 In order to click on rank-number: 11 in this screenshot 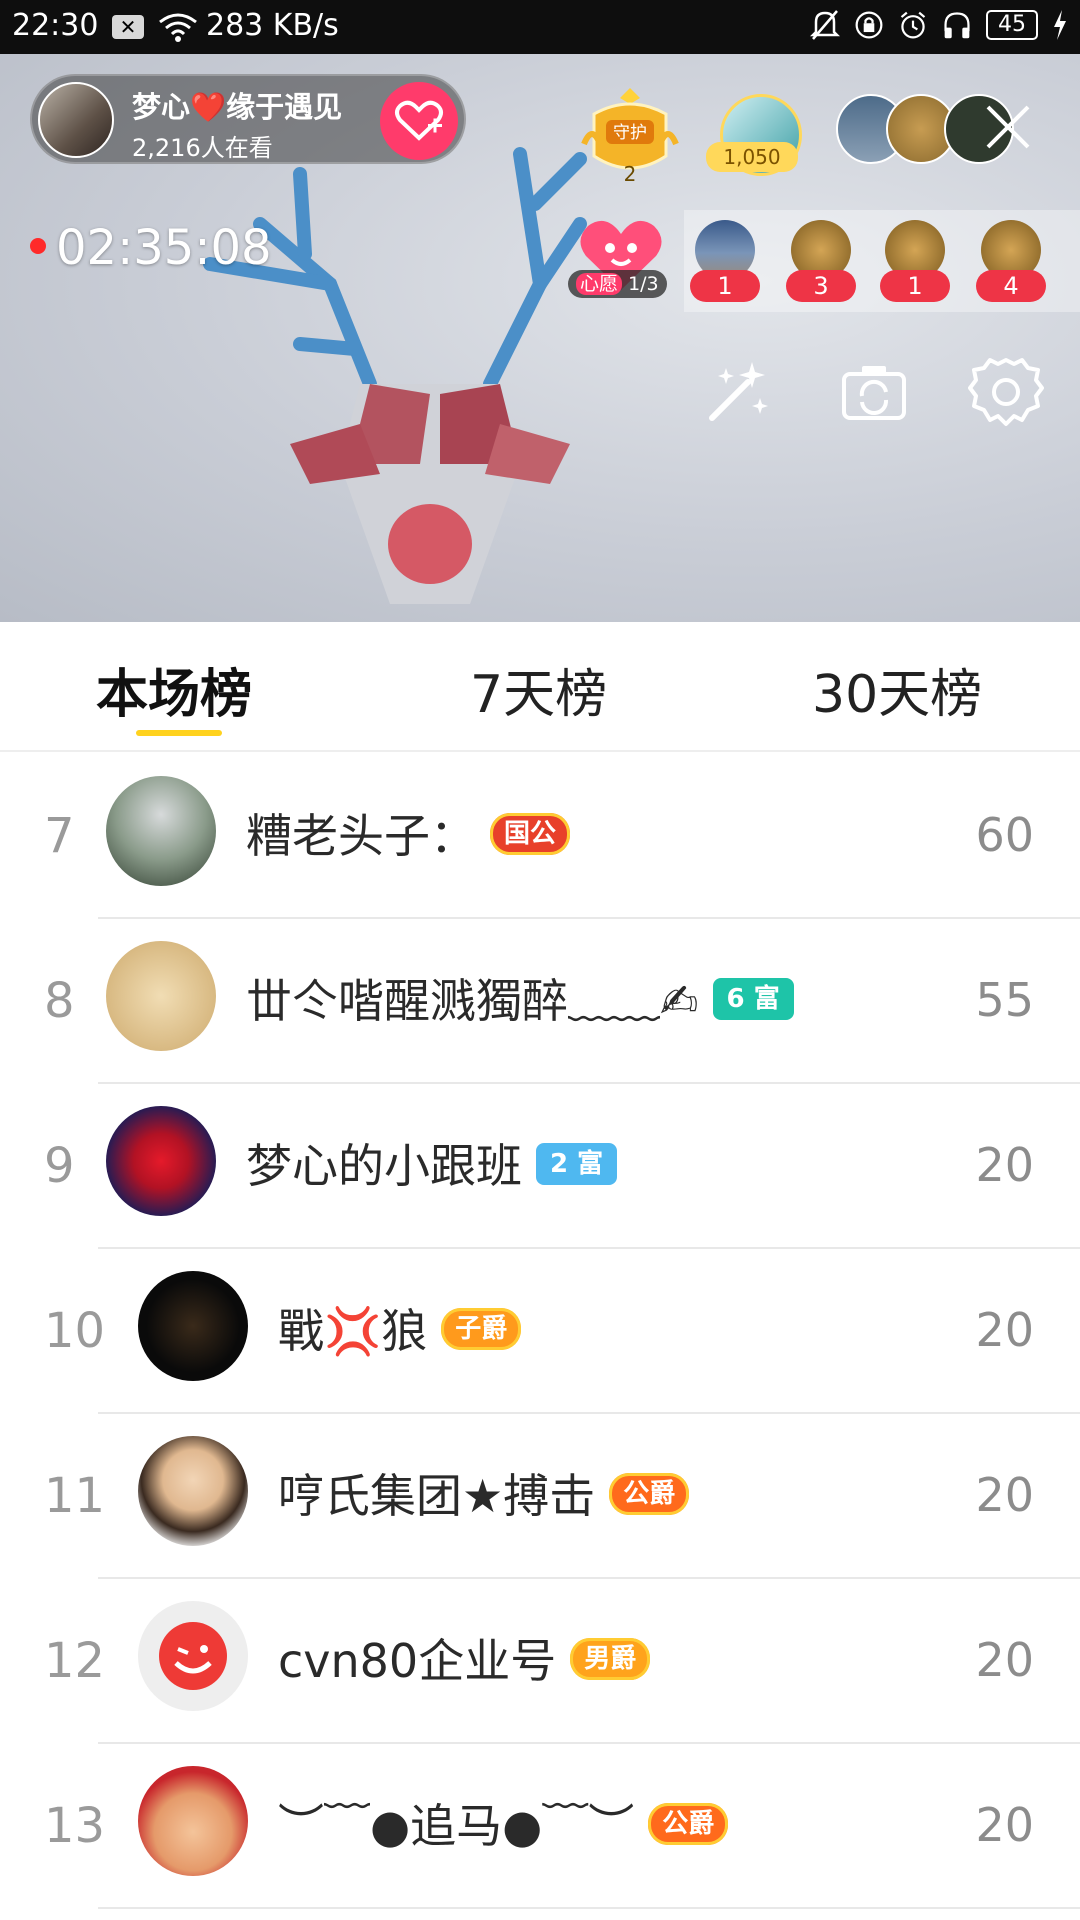, I will do `click(75, 1496)`.